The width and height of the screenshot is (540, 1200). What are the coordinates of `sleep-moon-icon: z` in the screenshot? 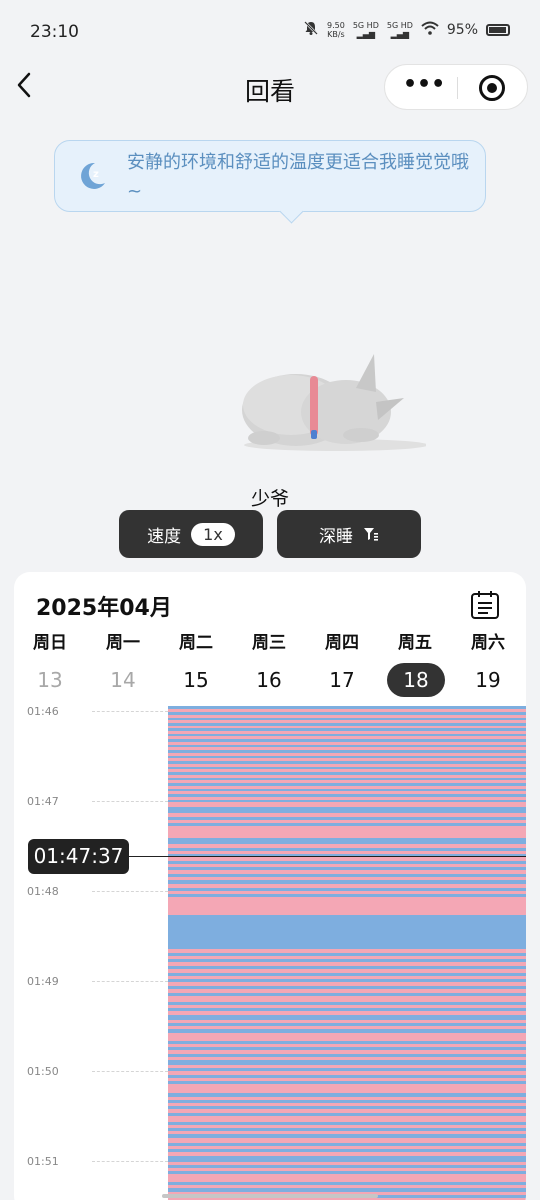 It's located at (93, 175).